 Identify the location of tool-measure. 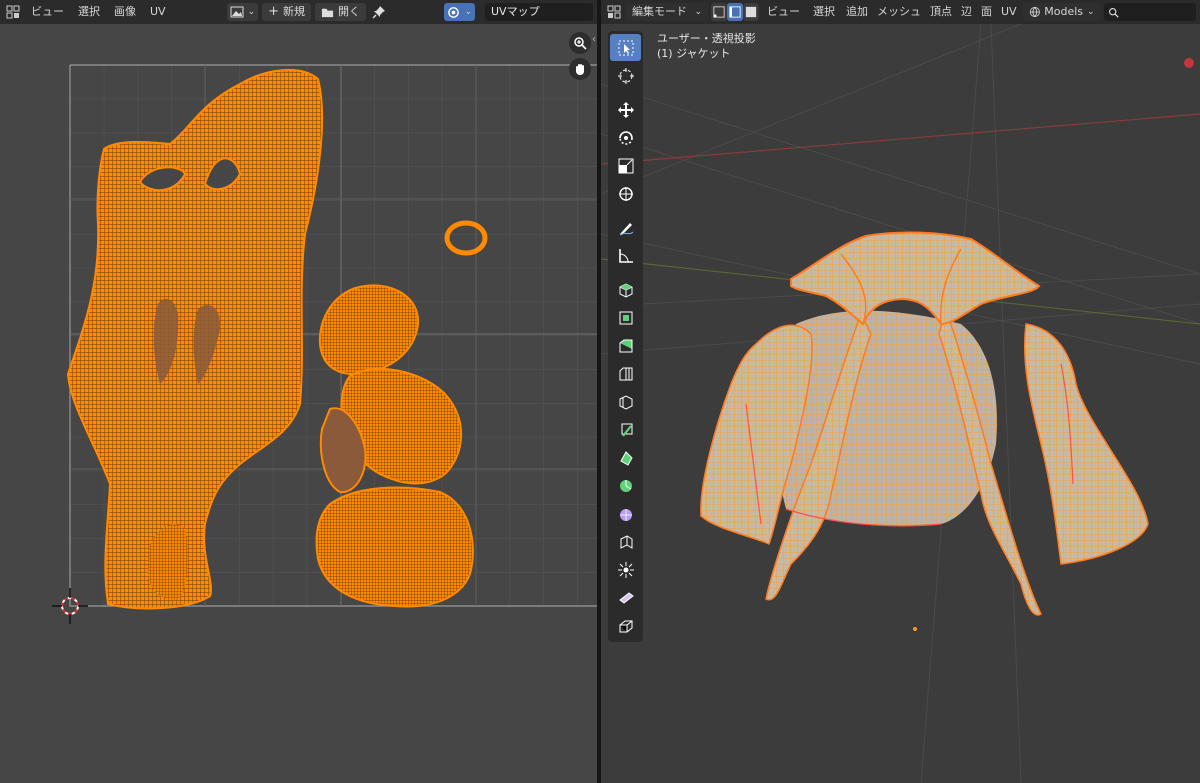
(625, 255).